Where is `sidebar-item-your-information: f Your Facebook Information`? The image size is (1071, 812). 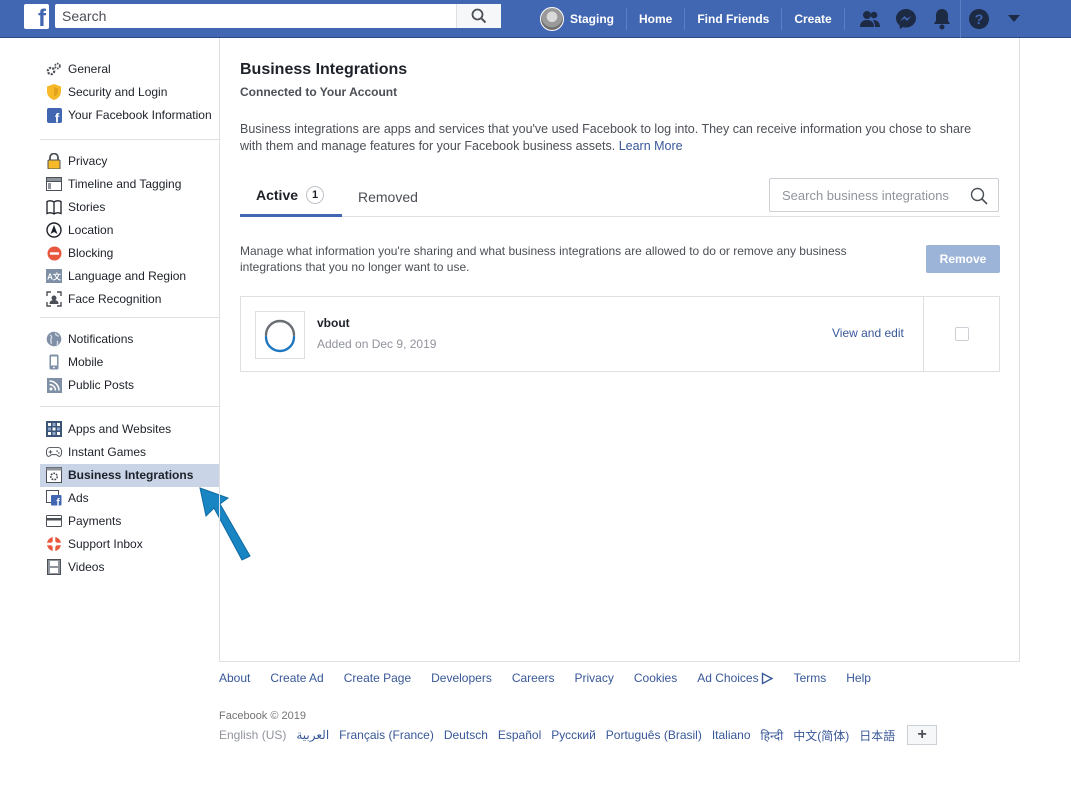
sidebar-item-your-information: f Your Facebook Information is located at coordinates (130, 115).